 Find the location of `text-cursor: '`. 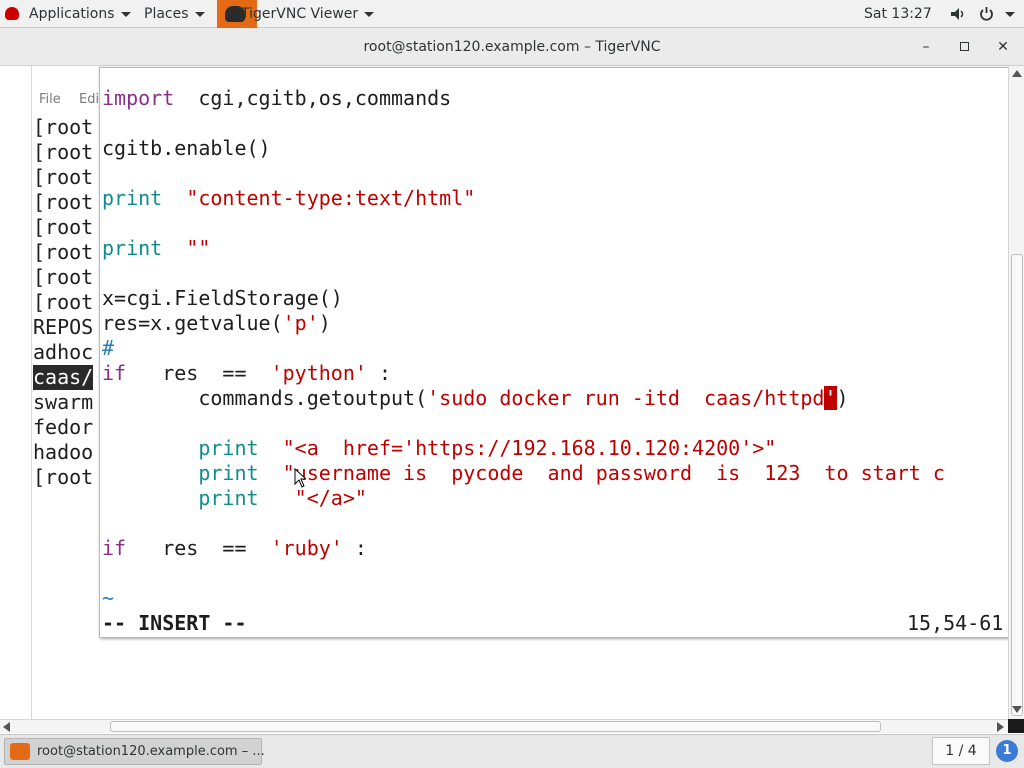

text-cursor: ' is located at coordinates (830, 398).